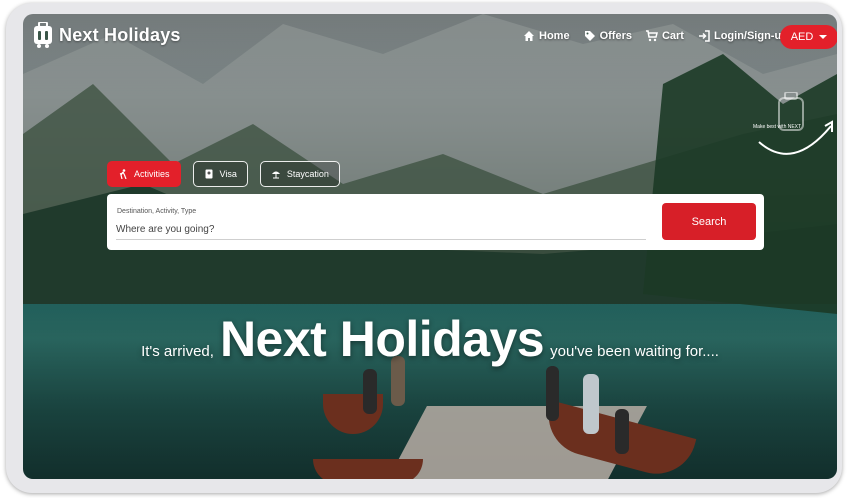 Image resolution: width=848 pixels, height=498 pixels. I want to click on destination-input, so click(381, 230).